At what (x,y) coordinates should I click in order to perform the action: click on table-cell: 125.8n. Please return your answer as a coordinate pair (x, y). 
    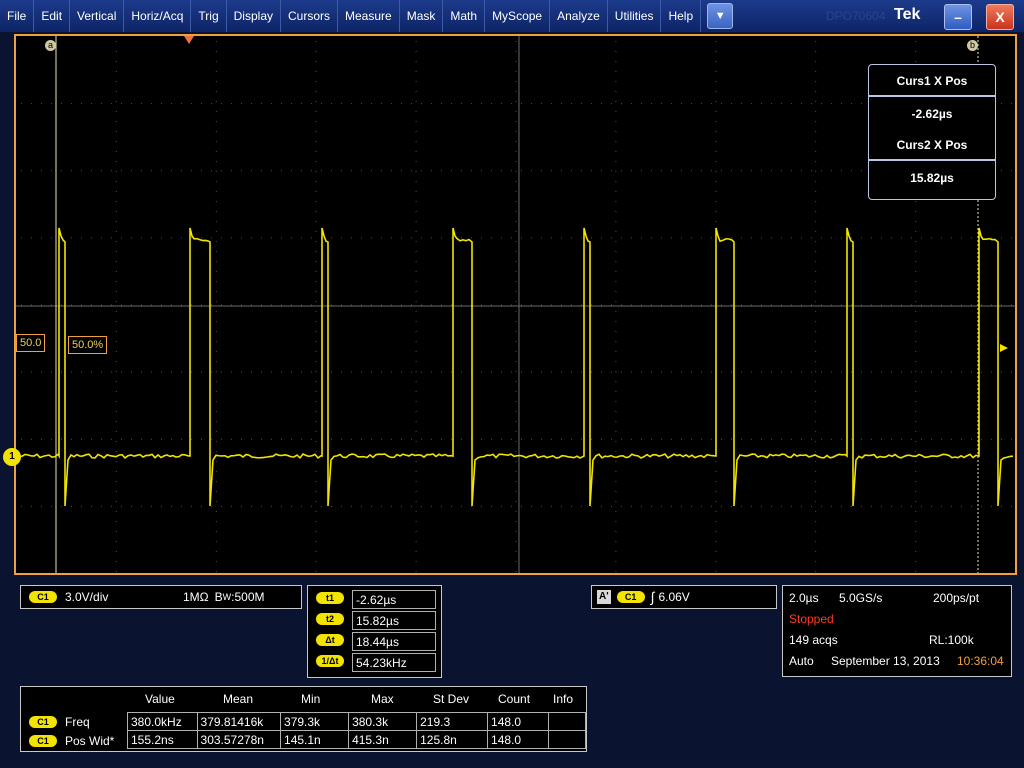
    Looking at the image, I should click on (452, 739).